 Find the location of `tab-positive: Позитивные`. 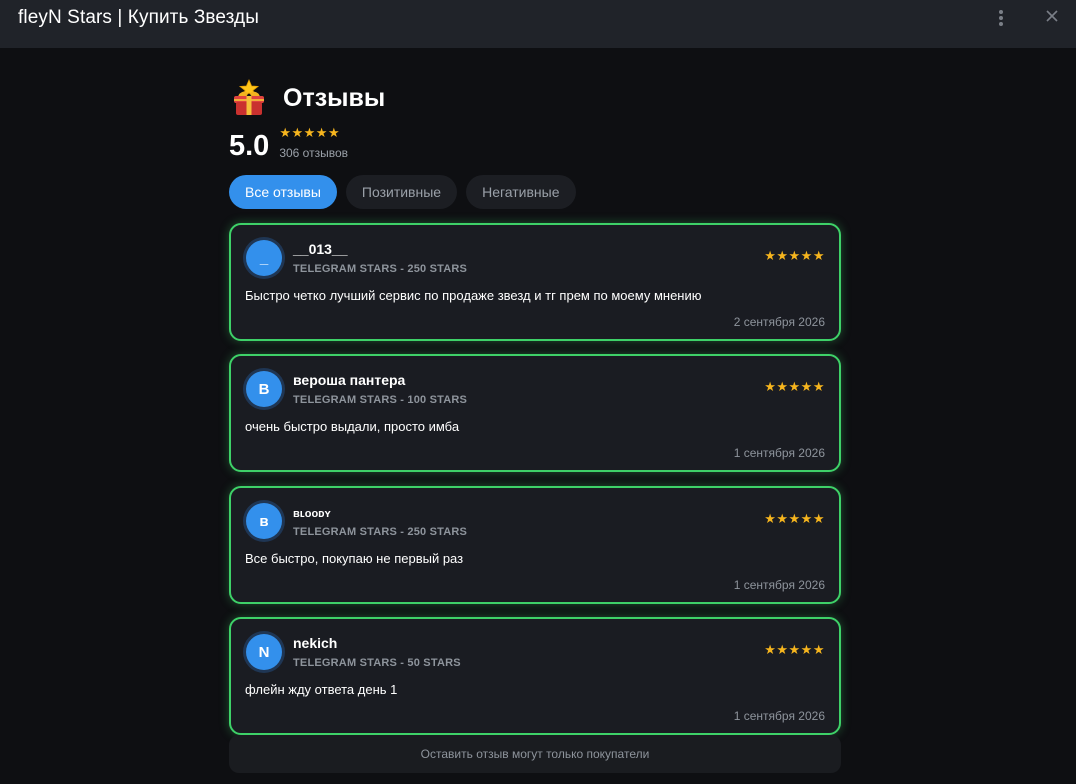

tab-positive: Позитивные is located at coordinates (401, 192).